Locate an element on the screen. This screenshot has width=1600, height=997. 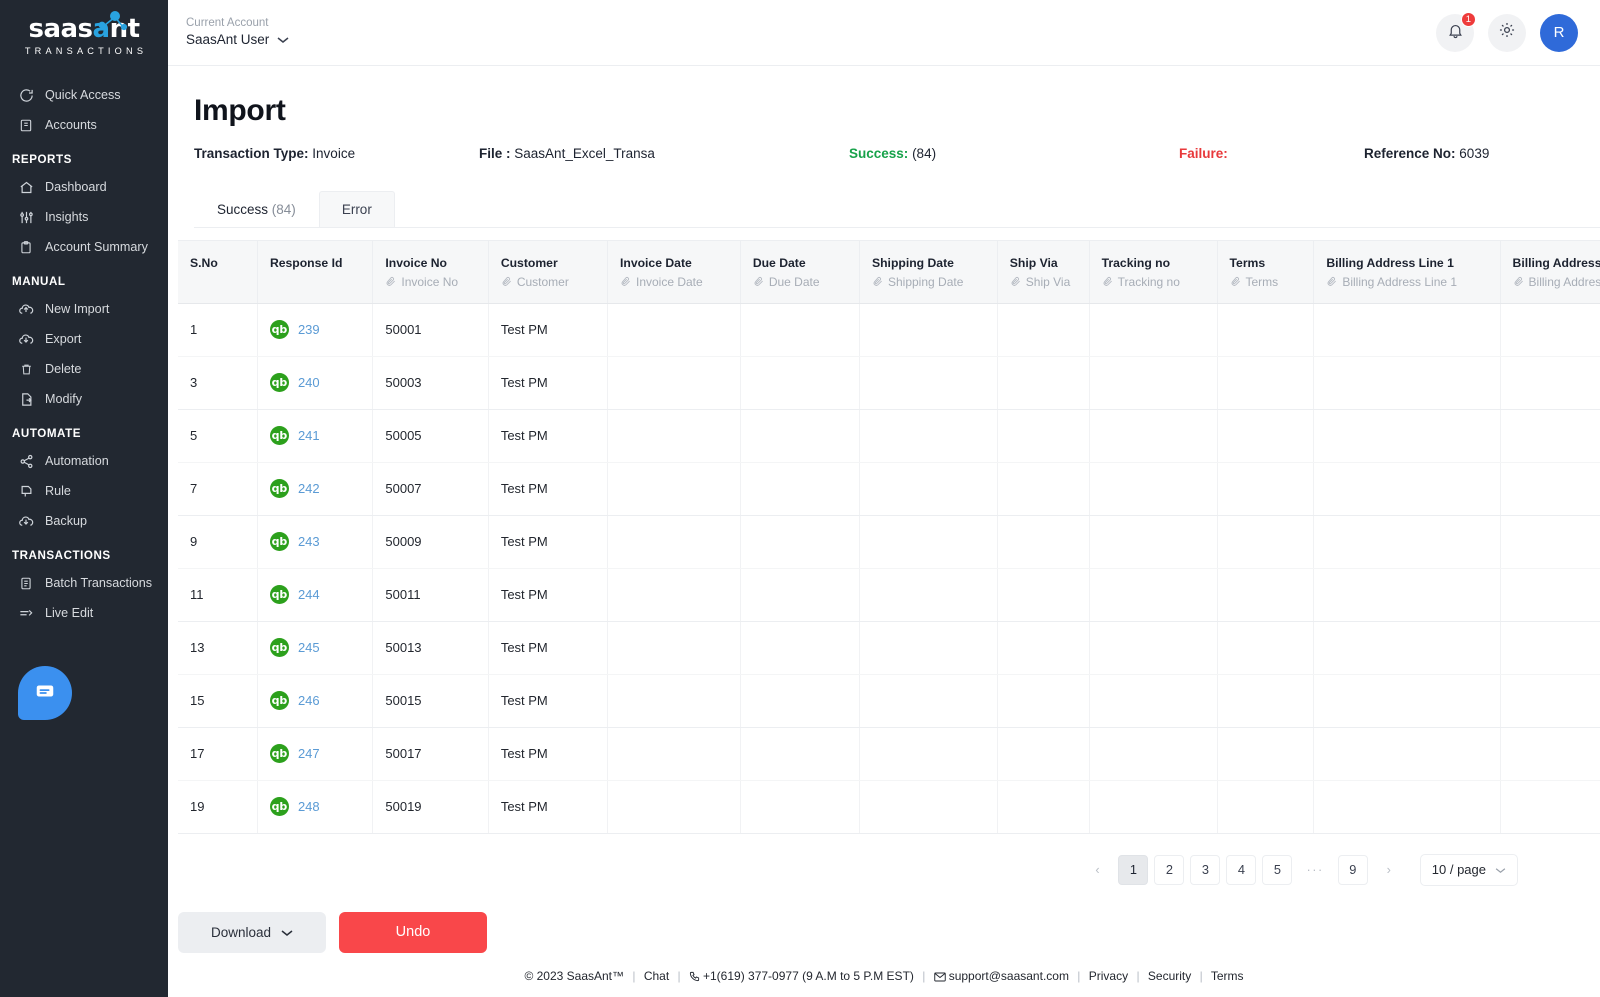
sidebar-item-label: Delete is located at coordinates (63, 368).